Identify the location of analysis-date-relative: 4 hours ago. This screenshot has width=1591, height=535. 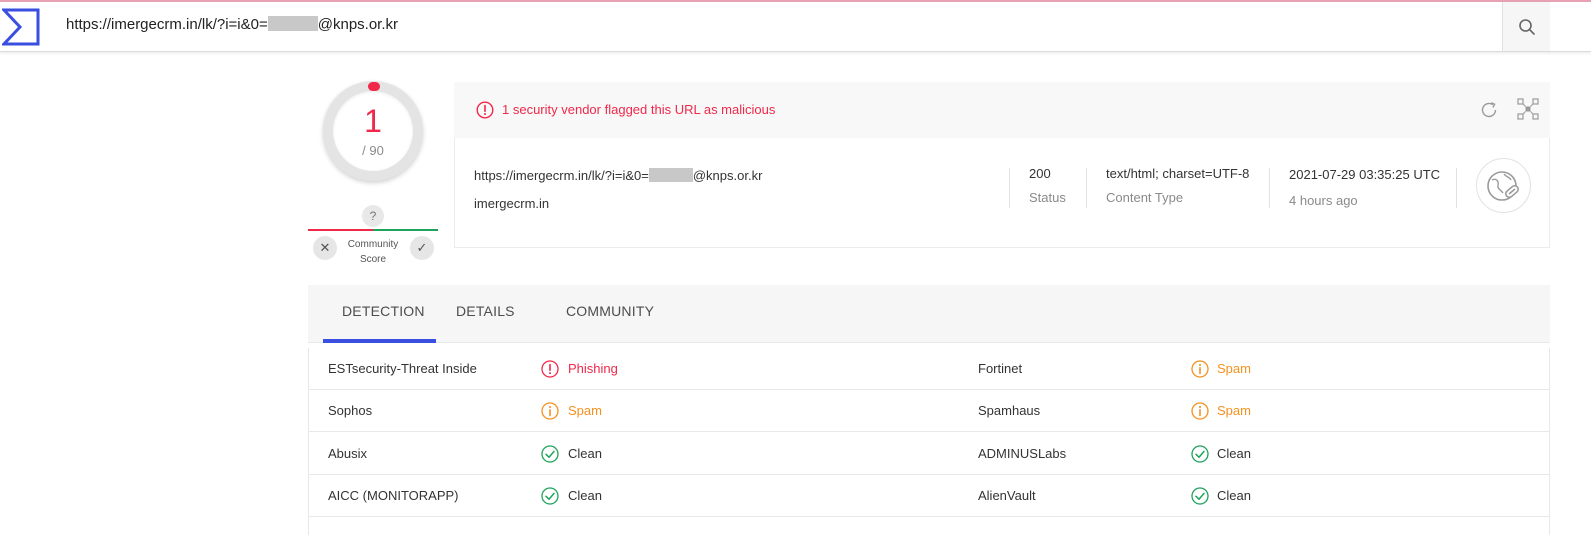
(1323, 200).